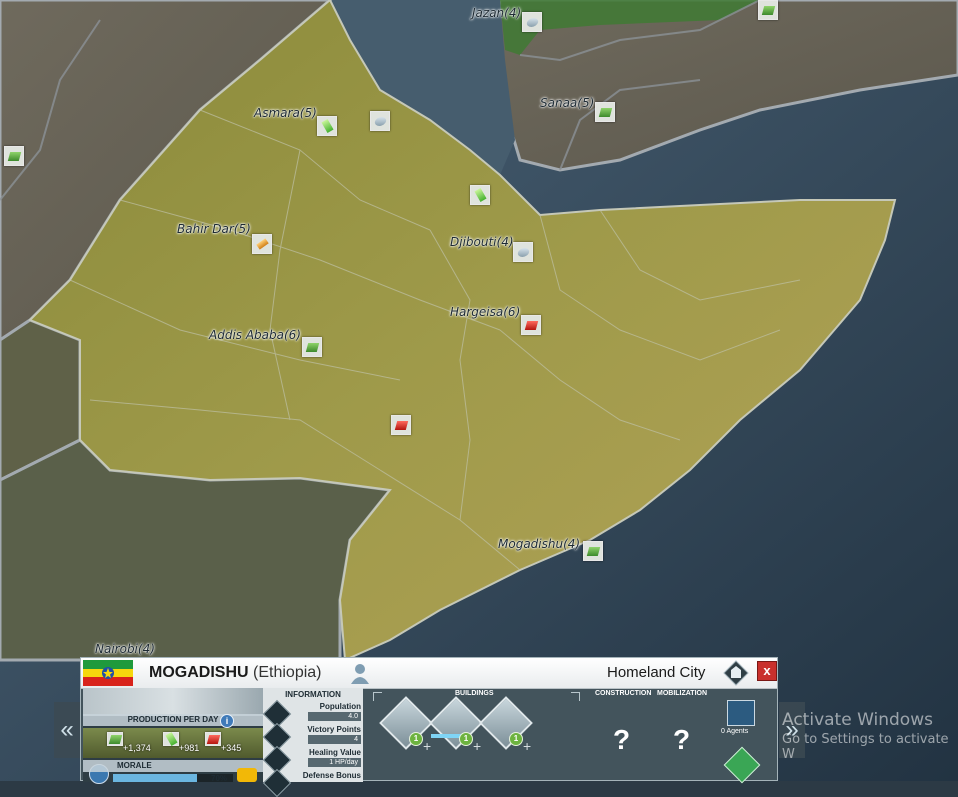 This screenshot has width=958, height=797. Describe the element at coordinates (682, 693) in the screenshot. I see `mobilization-label: MOBILIZATION` at that location.